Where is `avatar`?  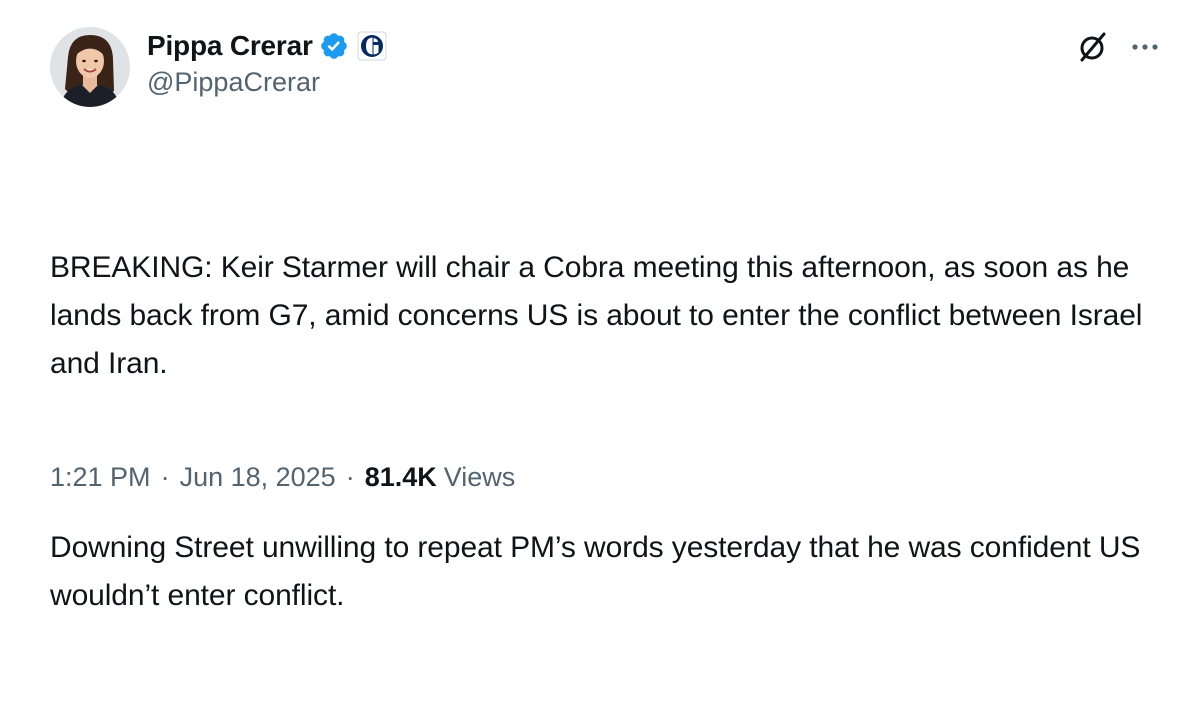
avatar is located at coordinates (90, 67).